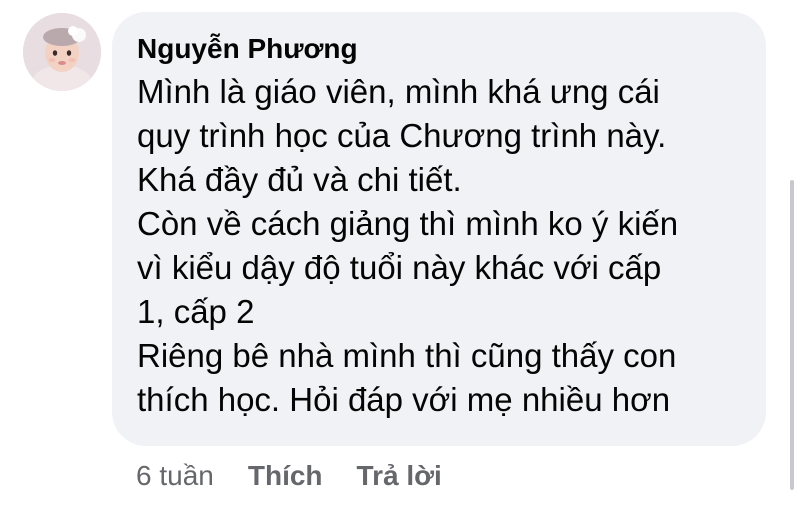  Describe the element at coordinates (398, 91) in the screenshot. I see `comment-text-line: Mình là giáo viên, mình khá ưng cái` at that location.